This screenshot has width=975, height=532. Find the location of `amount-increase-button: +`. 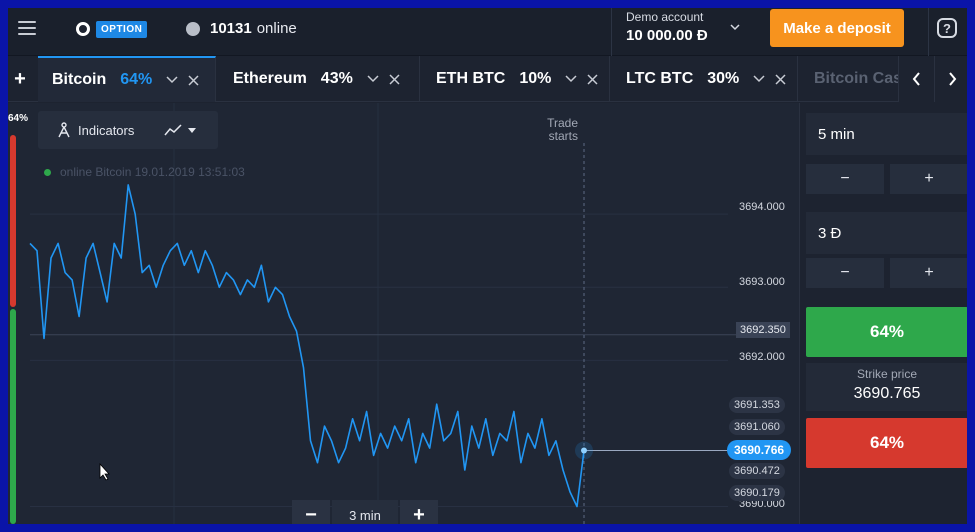

amount-increase-button: + is located at coordinates (928, 273).